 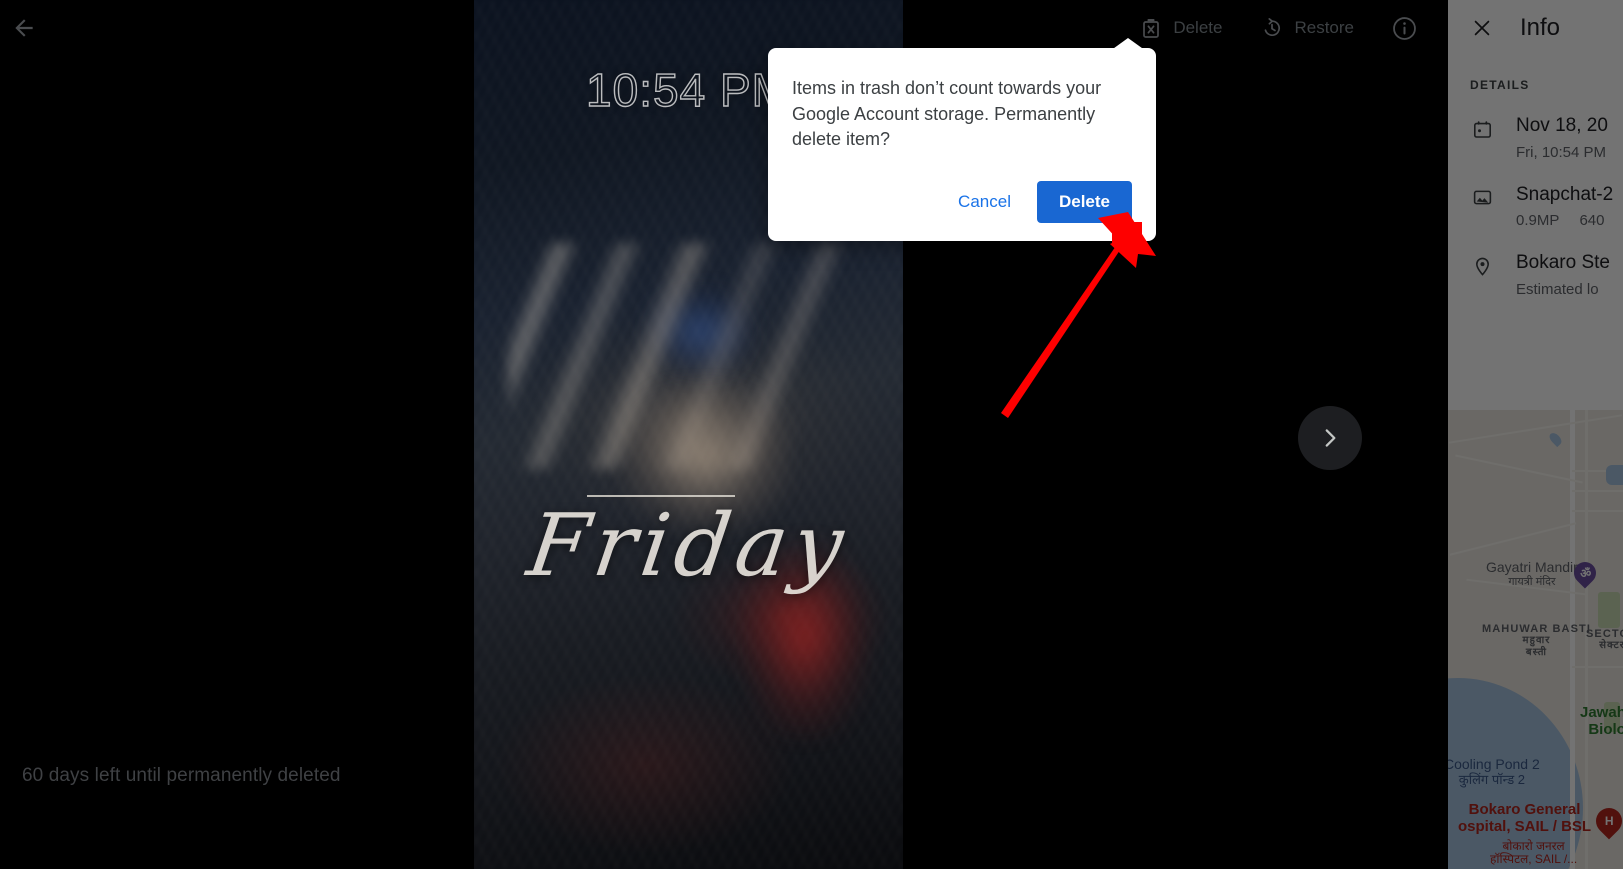 I want to click on info-button, so click(x=1404, y=28).